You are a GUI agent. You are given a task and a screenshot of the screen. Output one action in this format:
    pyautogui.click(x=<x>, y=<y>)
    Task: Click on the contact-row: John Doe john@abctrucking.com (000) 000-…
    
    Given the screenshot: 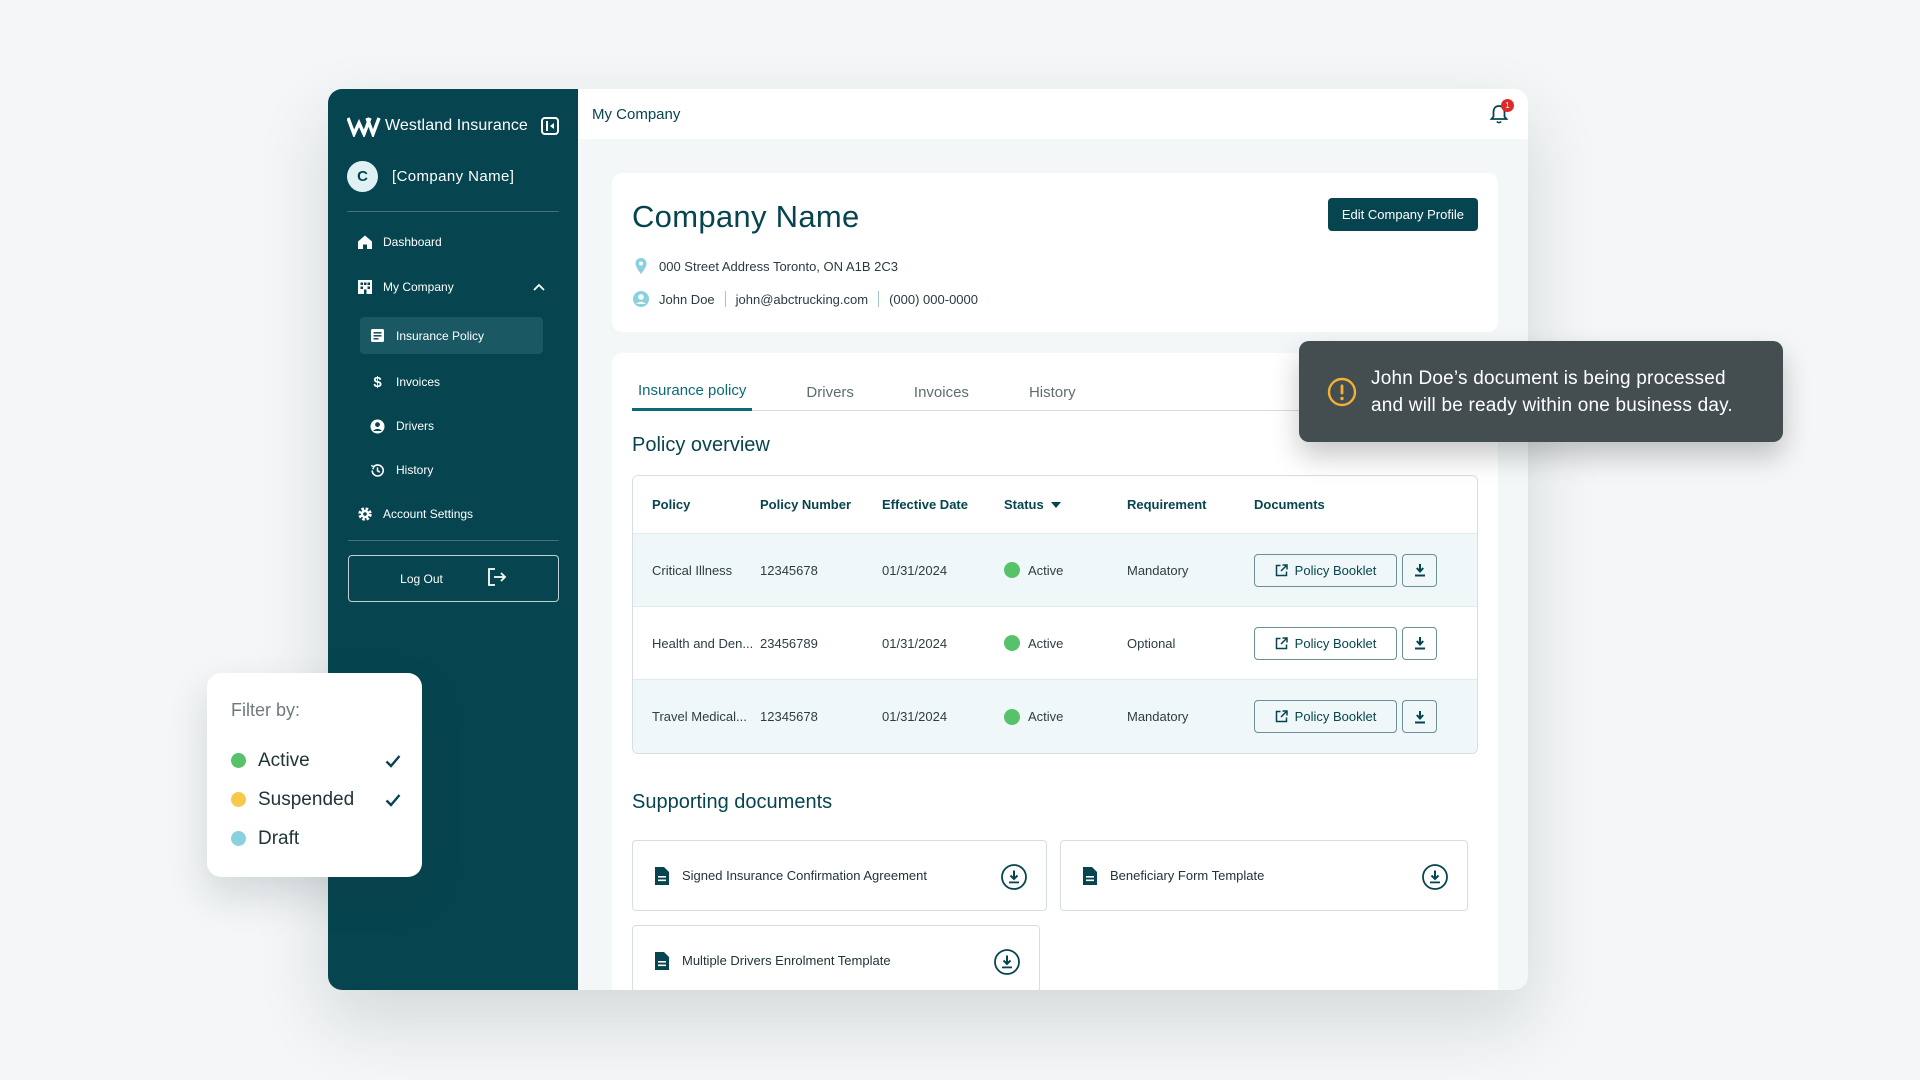 What is the action you would take?
    pyautogui.click(x=805, y=299)
    